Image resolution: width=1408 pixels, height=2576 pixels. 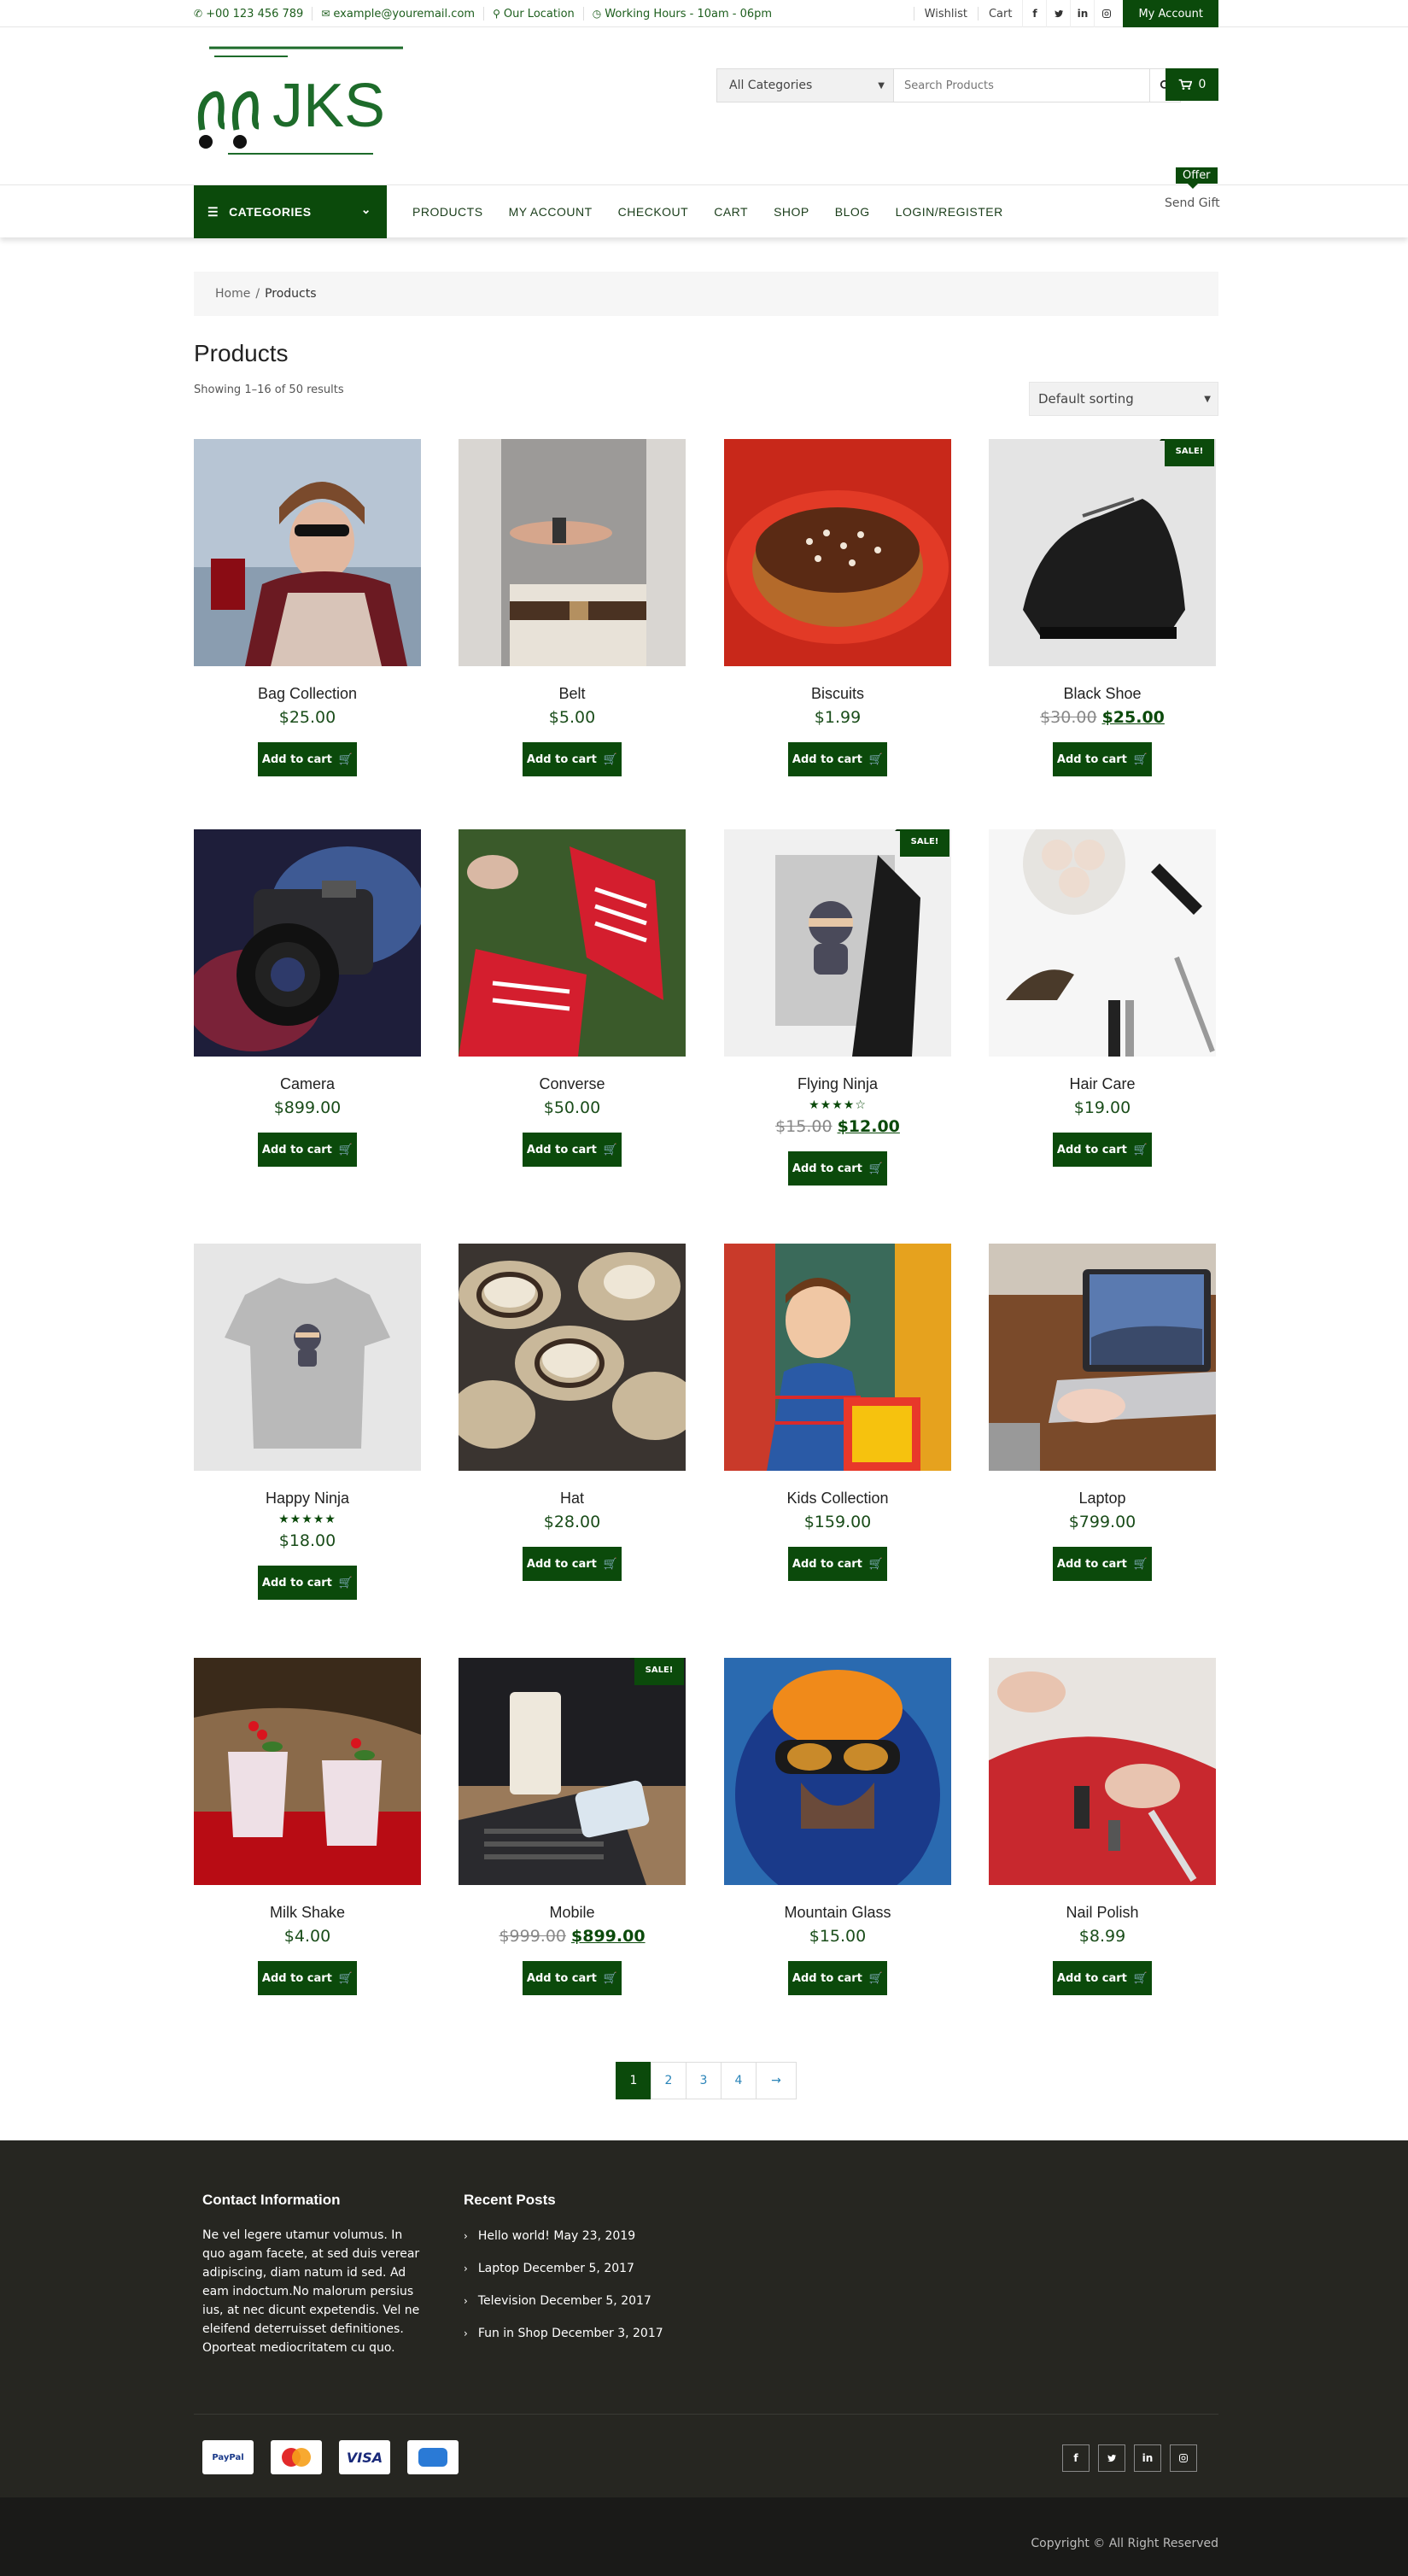 What do you see at coordinates (447, 212) in the screenshot?
I see `nav-link-products: PRODUCTS` at bounding box center [447, 212].